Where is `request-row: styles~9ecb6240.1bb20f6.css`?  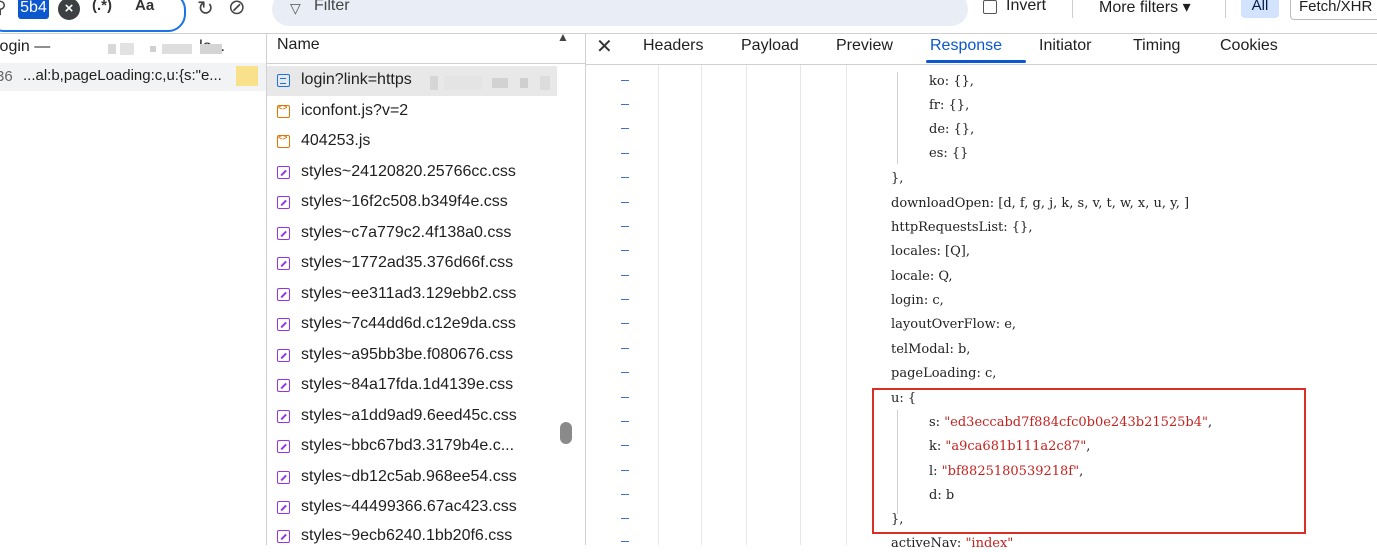 request-row: styles~9ecb6240.1bb20f6.css is located at coordinates (412, 537).